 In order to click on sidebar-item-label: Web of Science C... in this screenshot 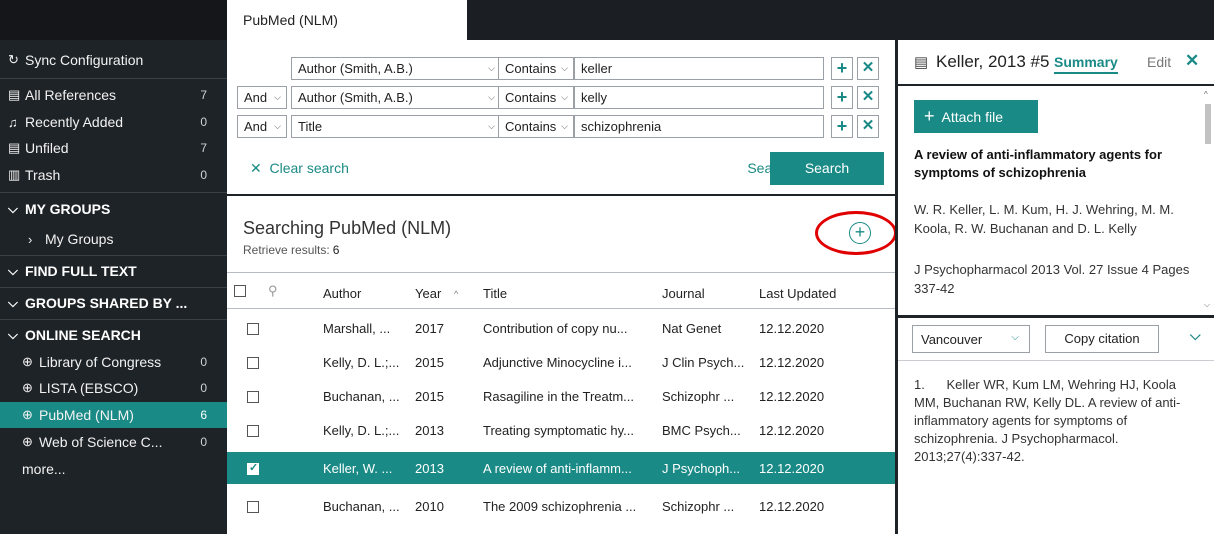, I will do `click(101, 442)`.